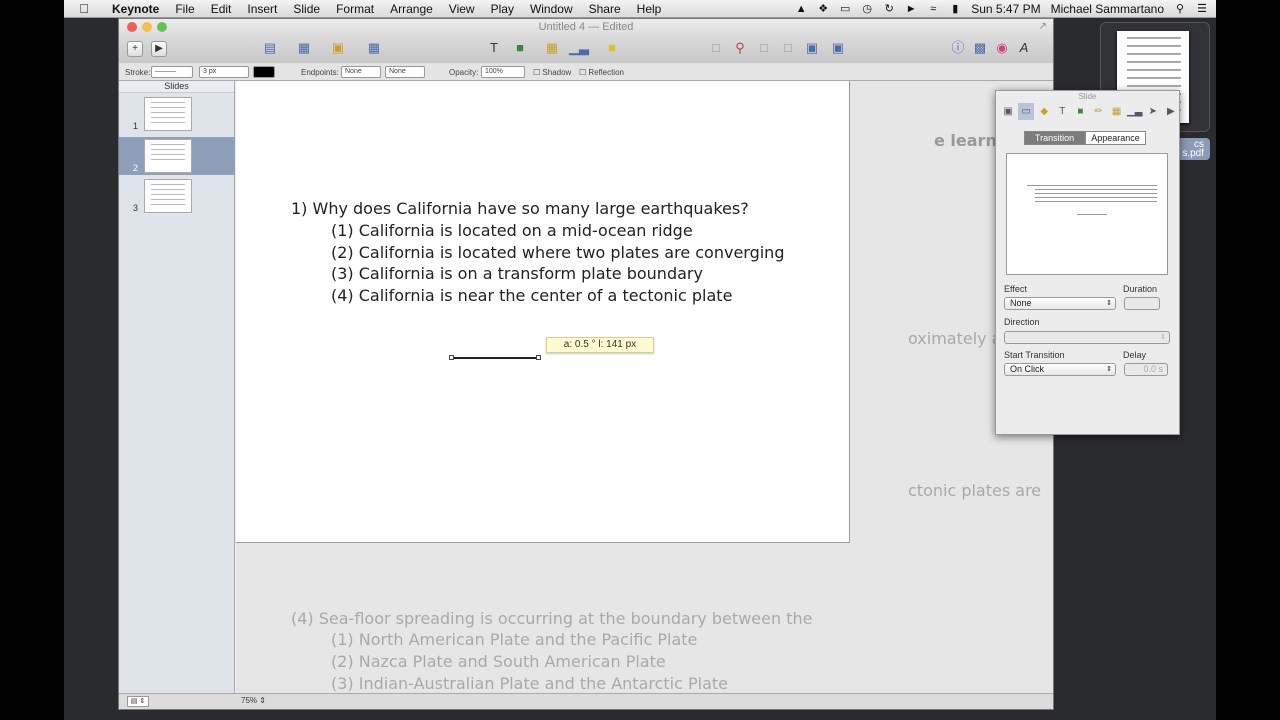 The height and width of the screenshot is (720, 1280). What do you see at coordinates (1062, 111) in the screenshot?
I see `text-inspector-icon: T` at bounding box center [1062, 111].